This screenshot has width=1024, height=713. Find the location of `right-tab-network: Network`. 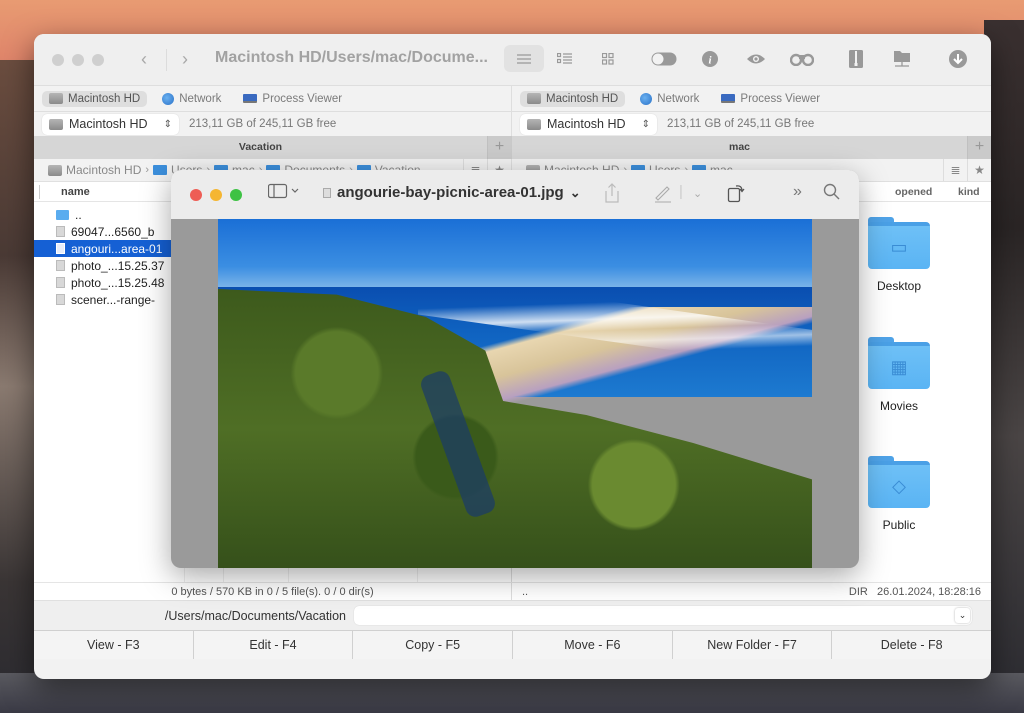

right-tab-network: Network is located at coordinates (669, 99).